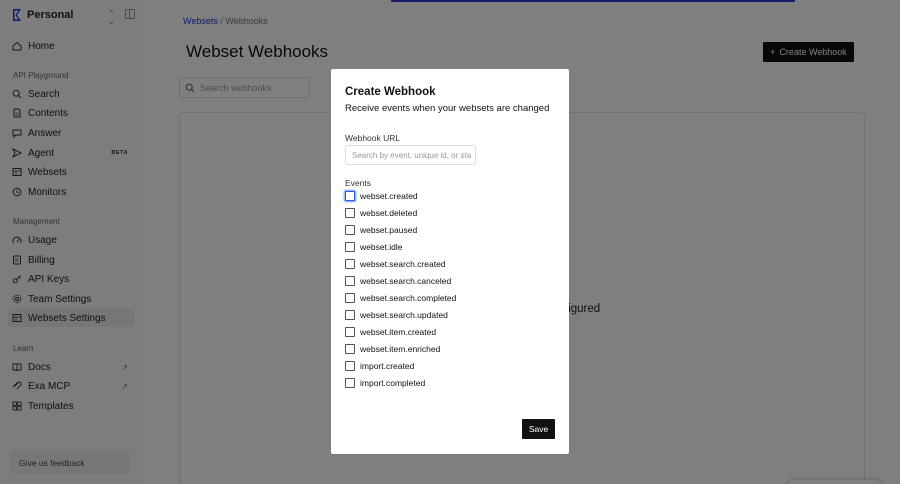  I want to click on event-label: import.completed, so click(393, 383).